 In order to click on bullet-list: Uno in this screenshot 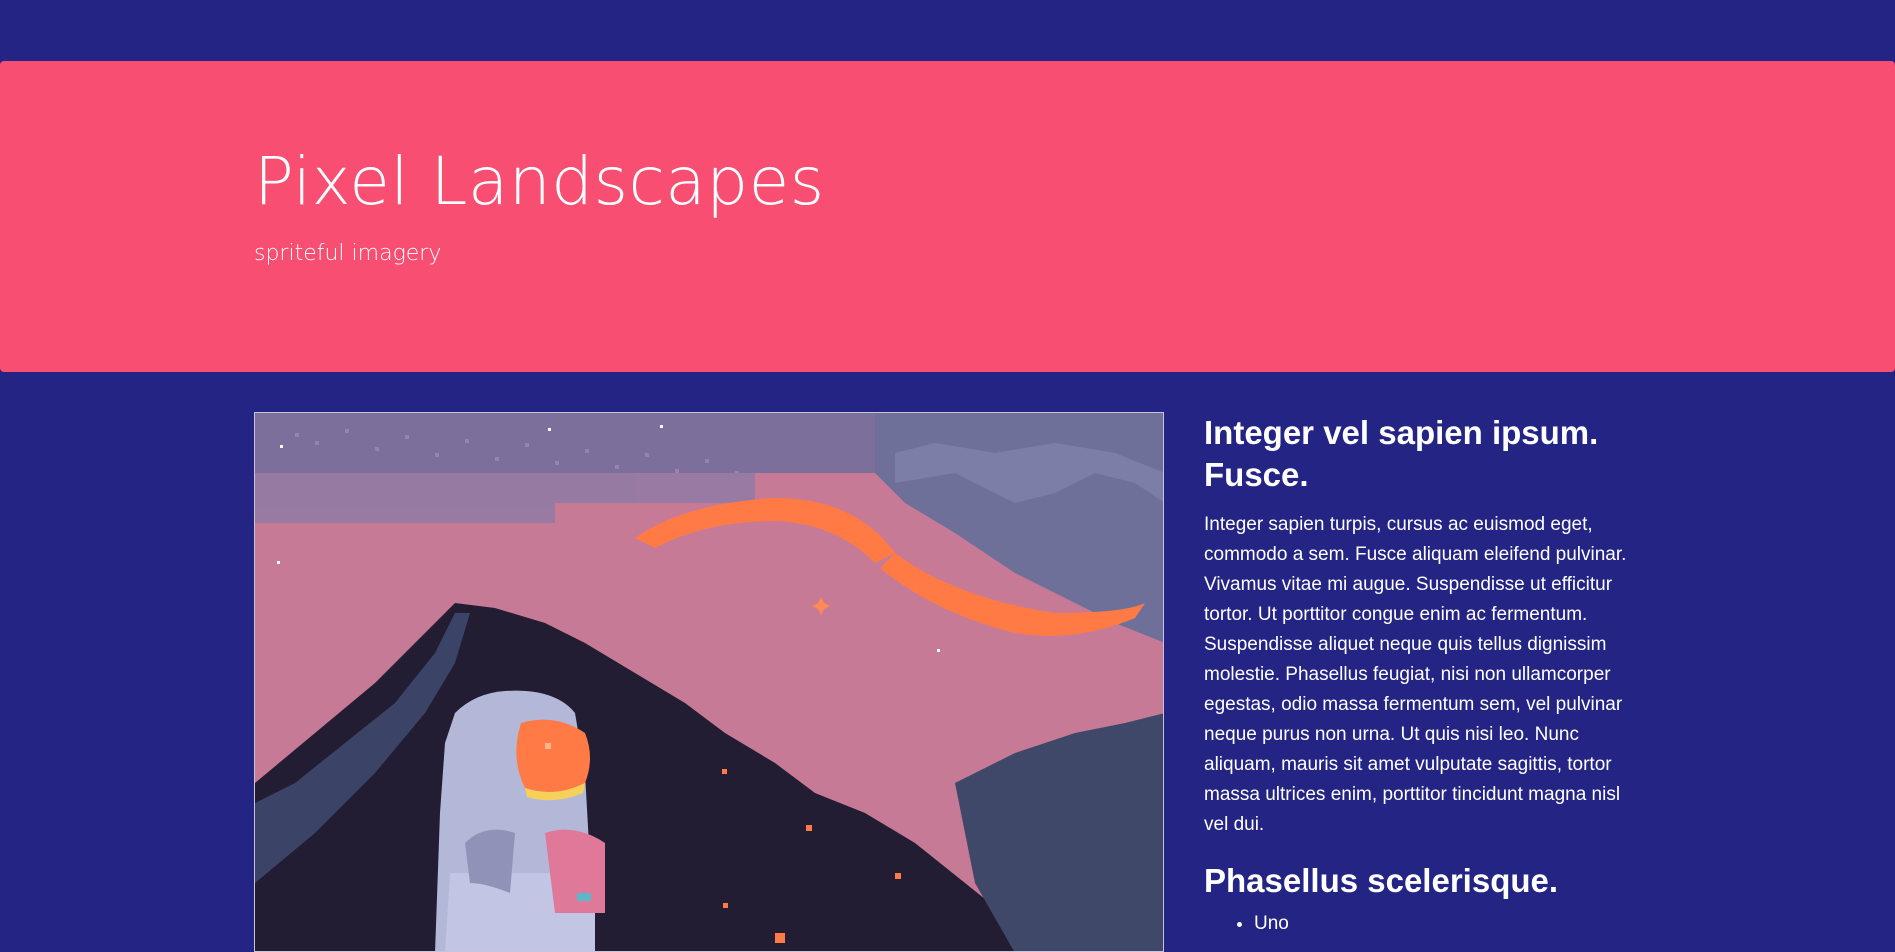, I will do `click(1424, 924)`.